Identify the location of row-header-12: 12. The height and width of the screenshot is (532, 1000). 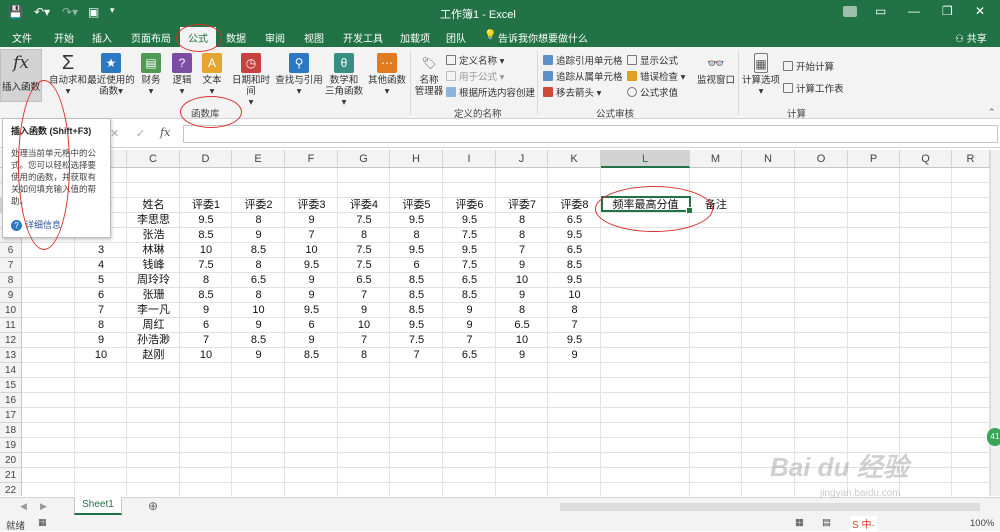
(11, 340).